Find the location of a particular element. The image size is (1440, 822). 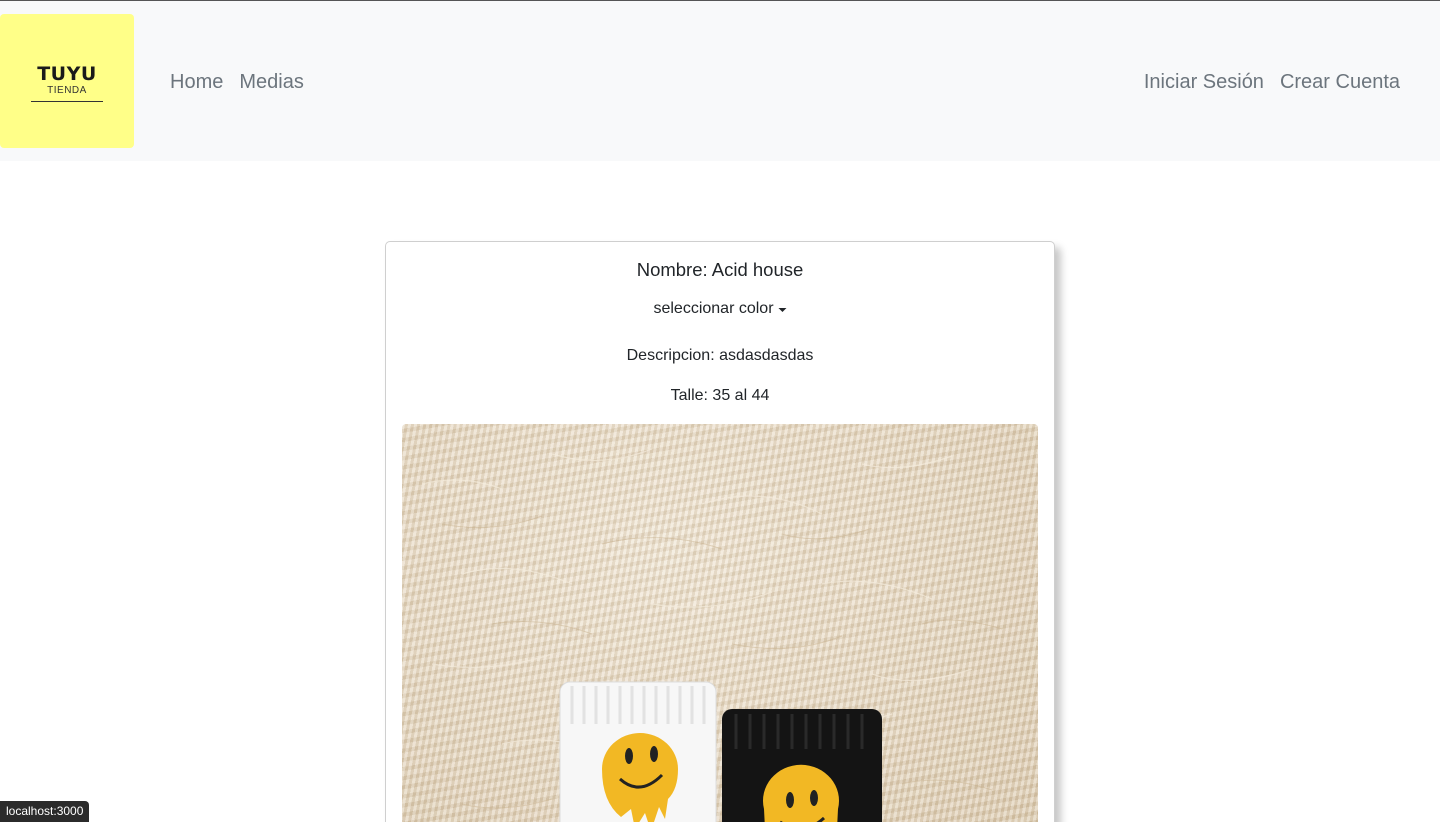

nav-link-login: Iniciar Sesión is located at coordinates (1204, 82).